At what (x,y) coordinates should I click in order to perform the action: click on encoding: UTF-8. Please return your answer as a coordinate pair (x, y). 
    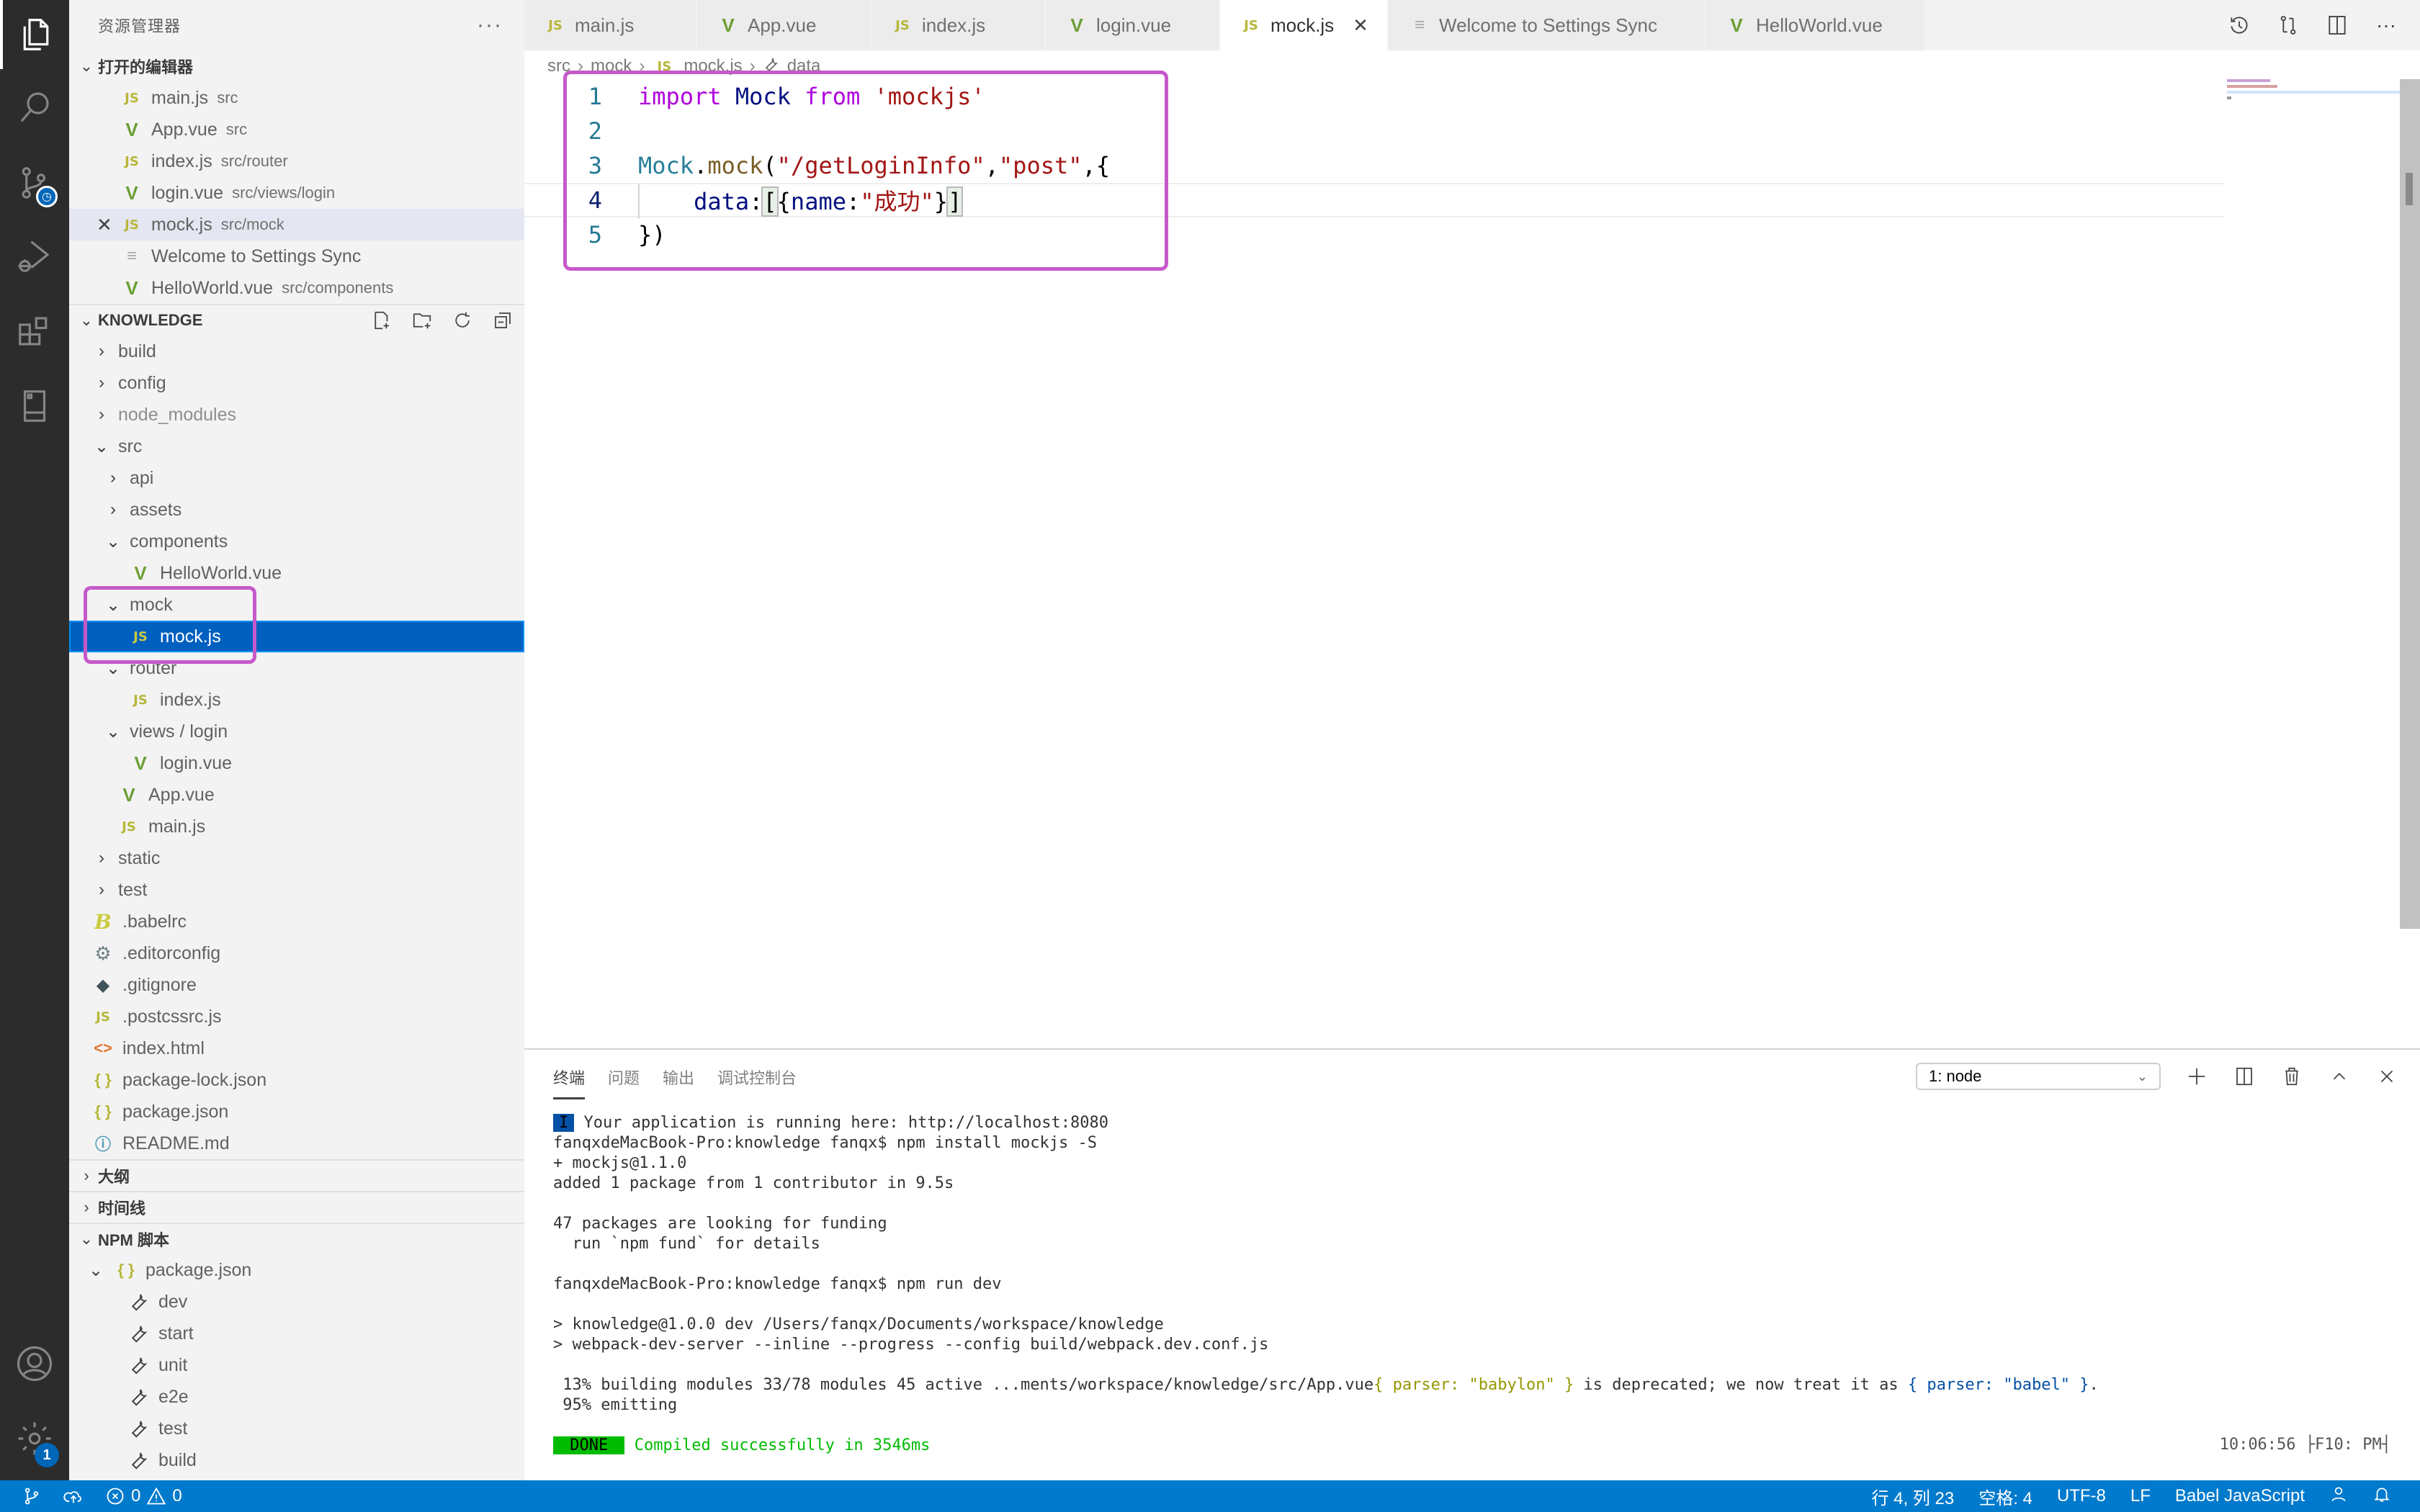
    Looking at the image, I should click on (2081, 1496).